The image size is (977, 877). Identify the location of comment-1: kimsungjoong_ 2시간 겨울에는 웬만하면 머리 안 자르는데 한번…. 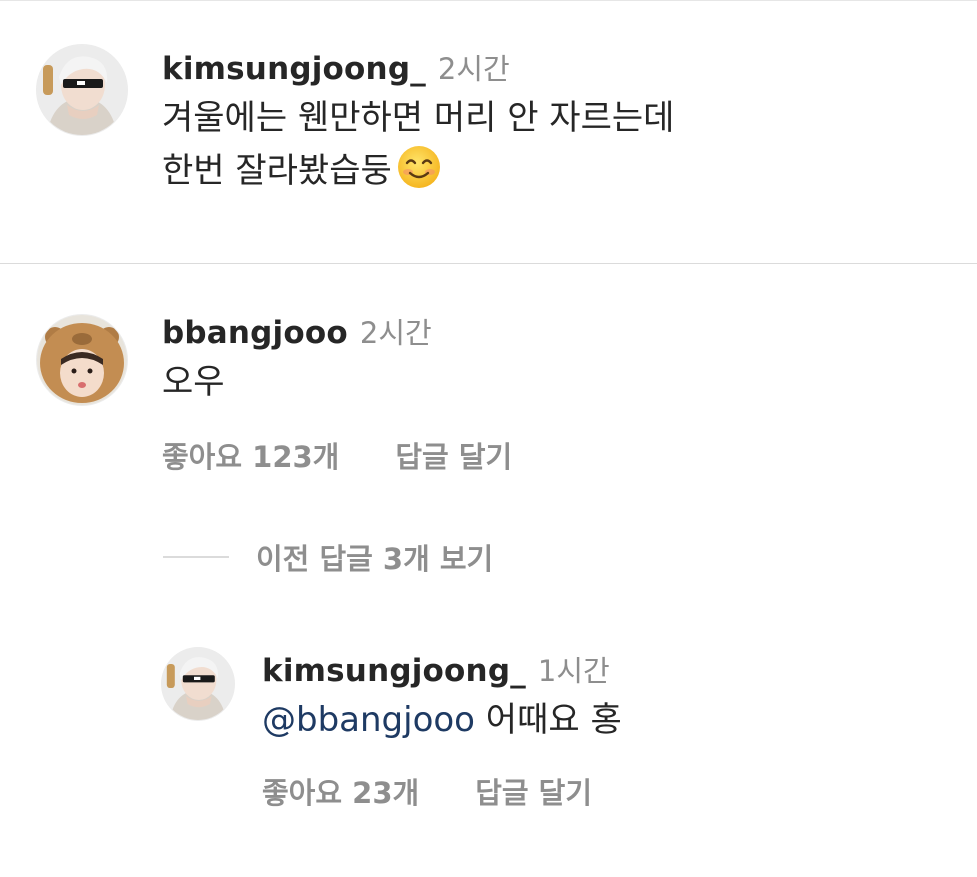
(418, 121).